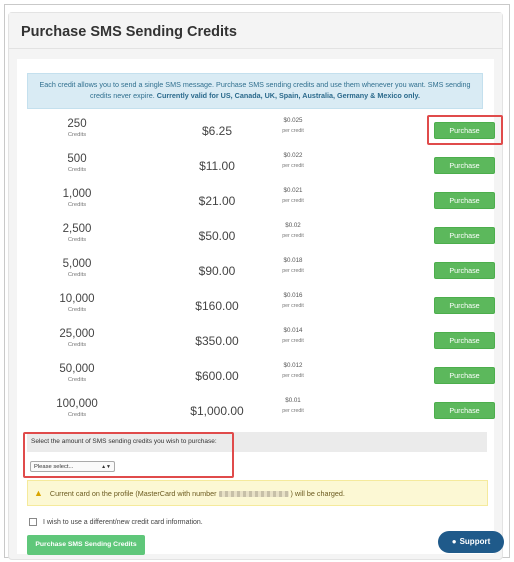 The height and width of the screenshot is (562, 514). What do you see at coordinates (86, 545) in the screenshot?
I see `purchase-sms-credits-button: Purchase SMS Sending Credits` at bounding box center [86, 545].